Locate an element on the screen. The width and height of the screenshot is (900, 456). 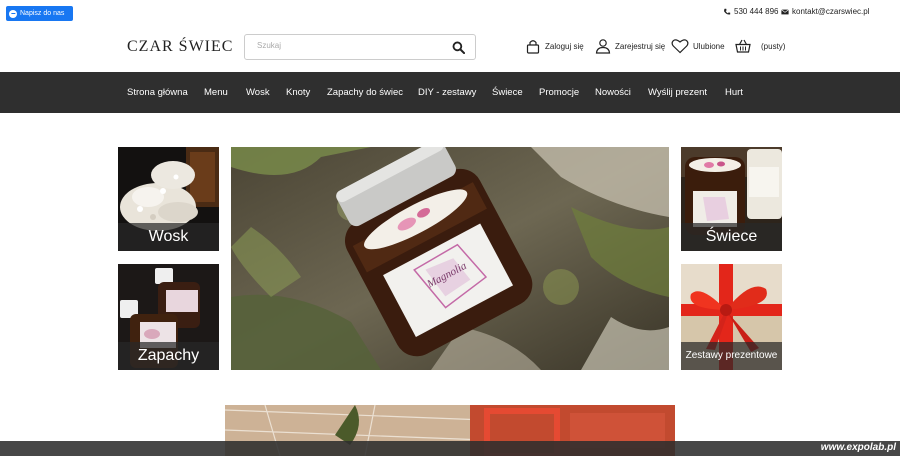
category-tile-zestawy: Zestawy prezentowe is located at coordinates (731, 317).